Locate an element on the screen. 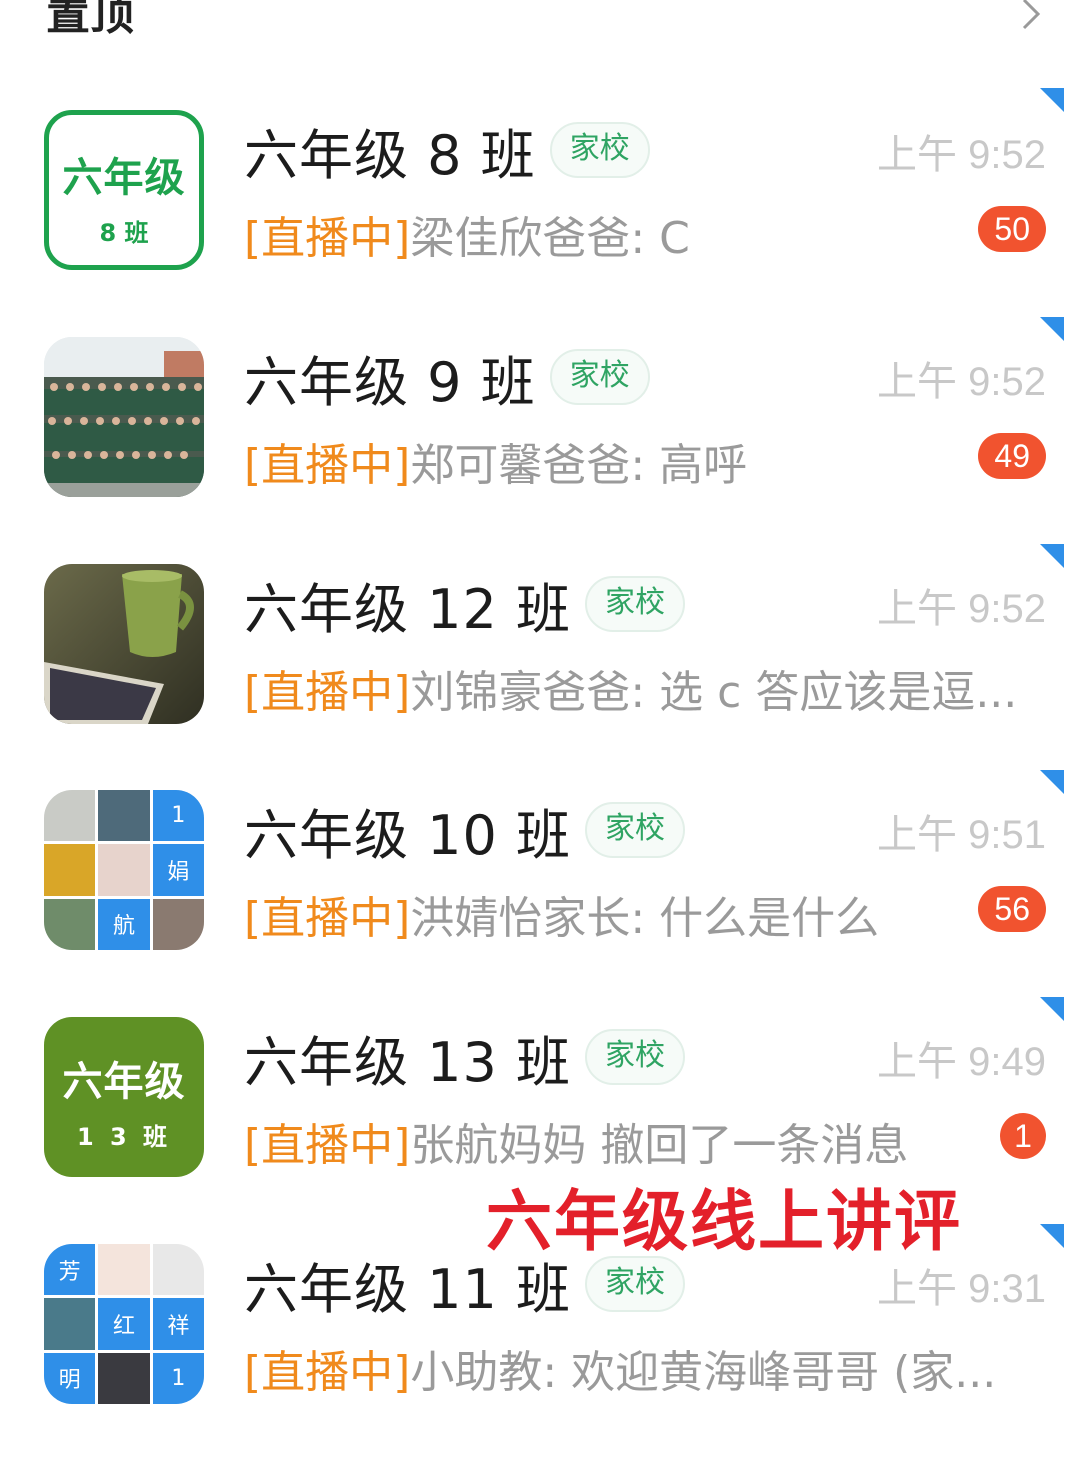  group-name: 六年级 8 班 is located at coordinates (390, 155).